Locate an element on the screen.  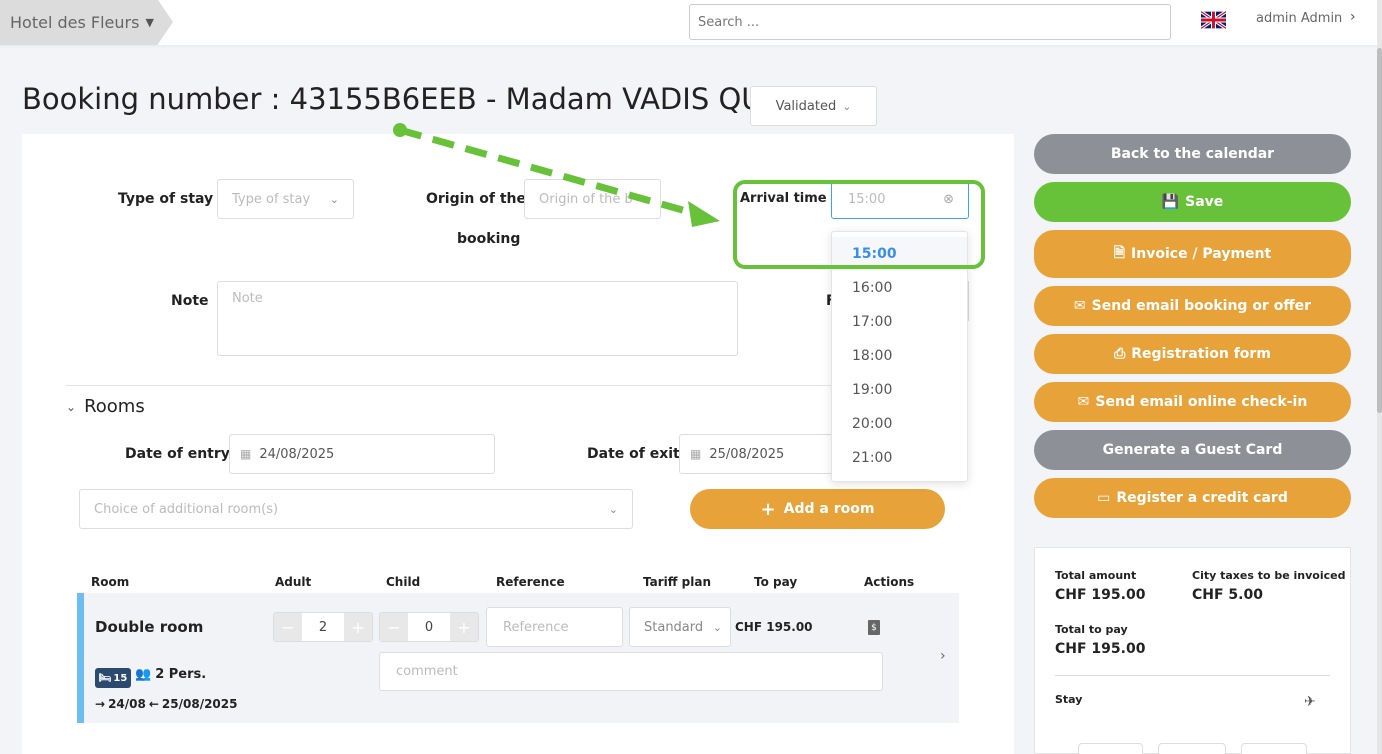
time-option: 17:00 is located at coordinates (899, 322).